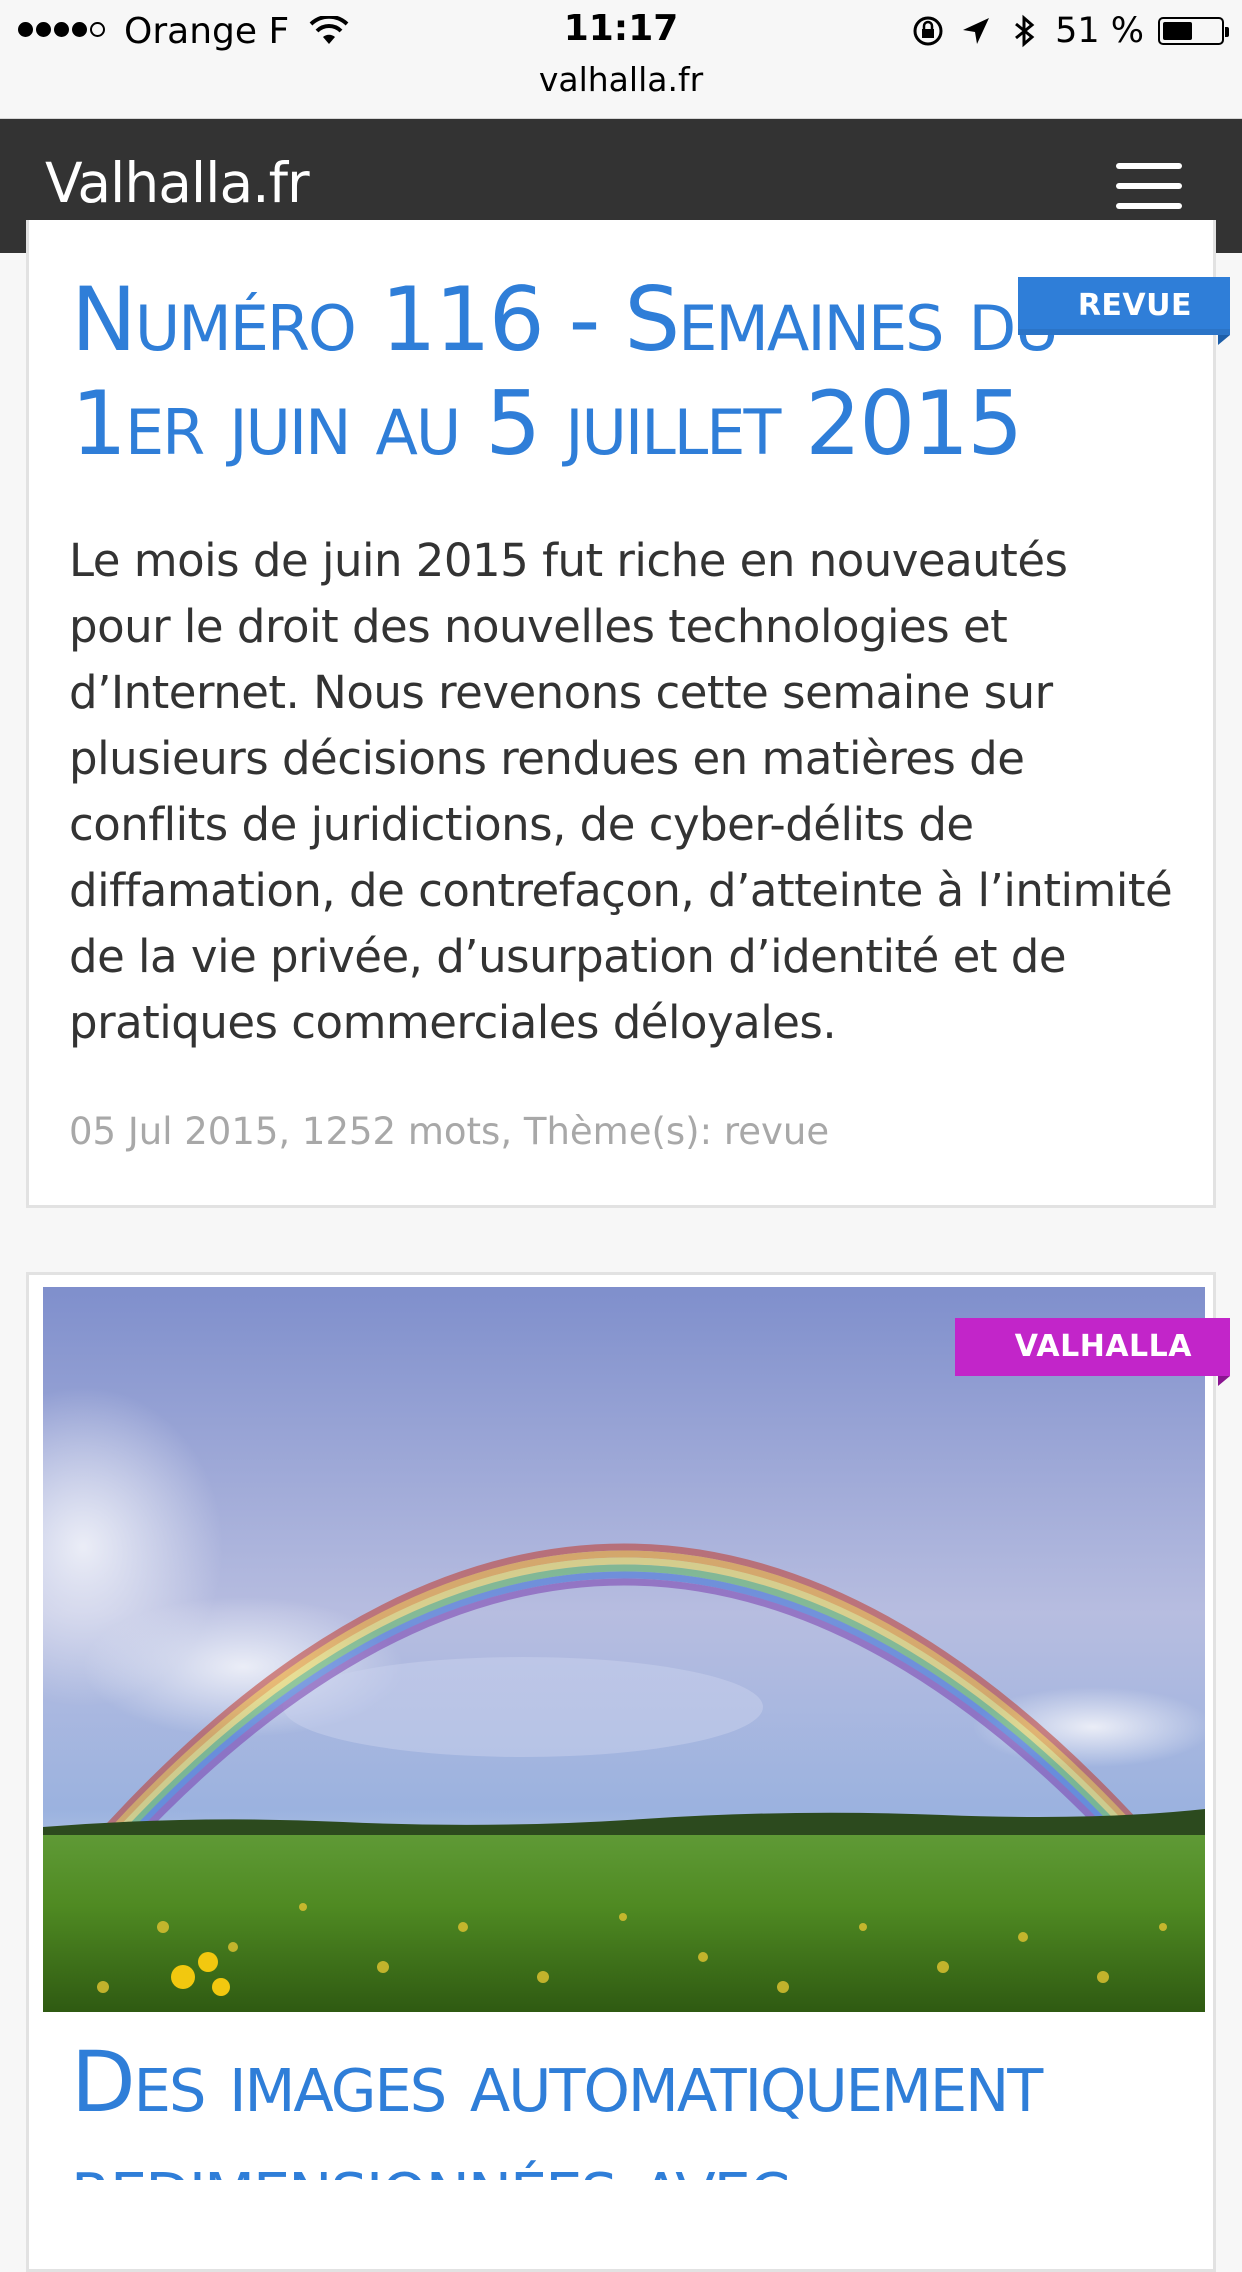  I want to click on category-label: VALHALLA, so click(1103, 1346).